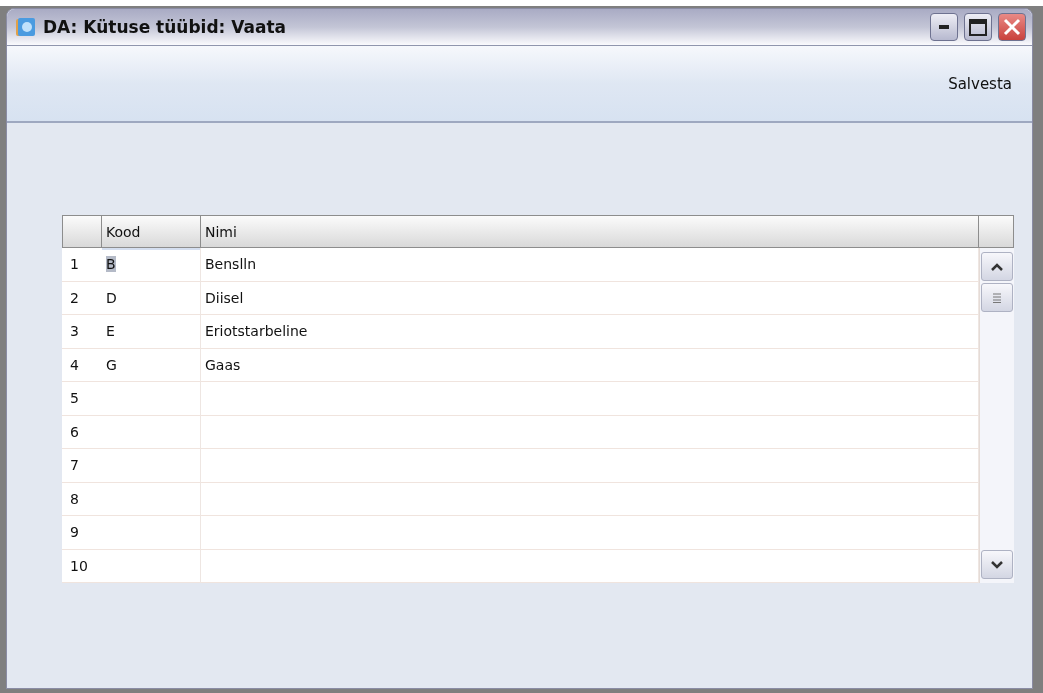  I want to click on row-number: 3, so click(82, 332).